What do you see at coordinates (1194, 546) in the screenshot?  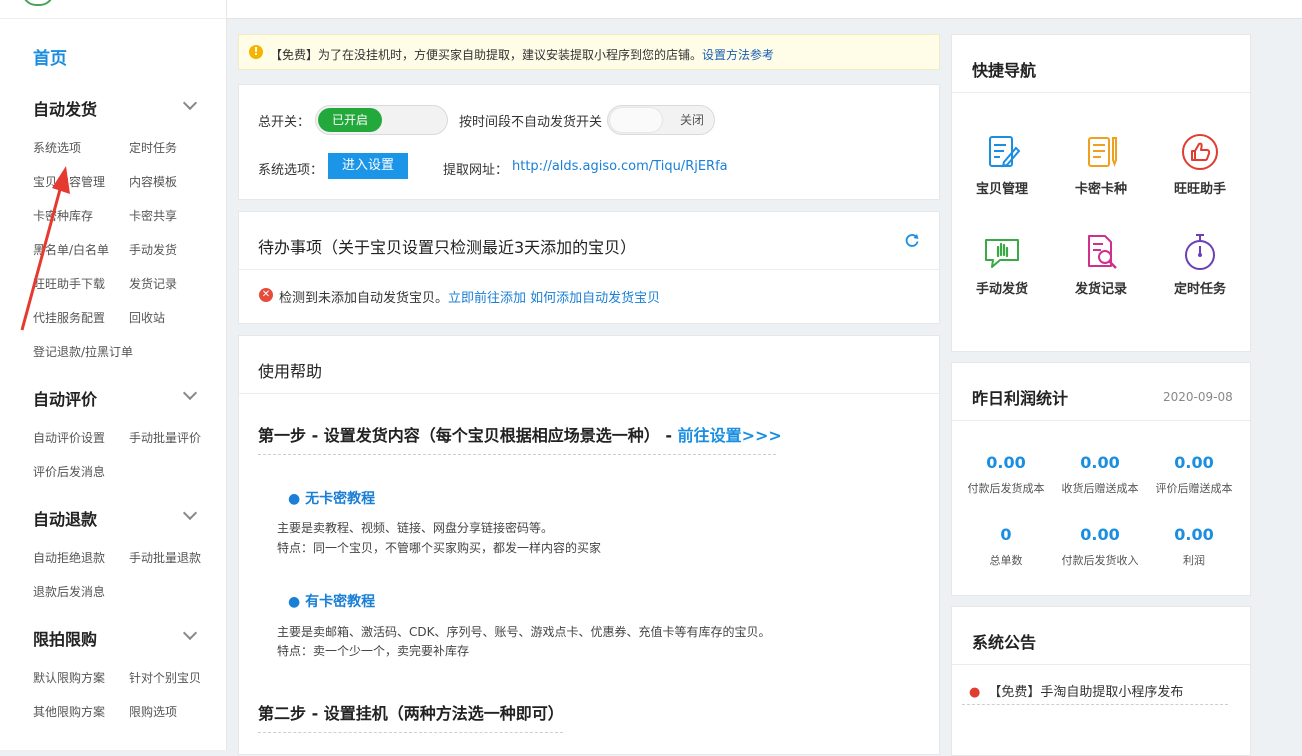 I see `stat-profit: 0.00 利润` at bounding box center [1194, 546].